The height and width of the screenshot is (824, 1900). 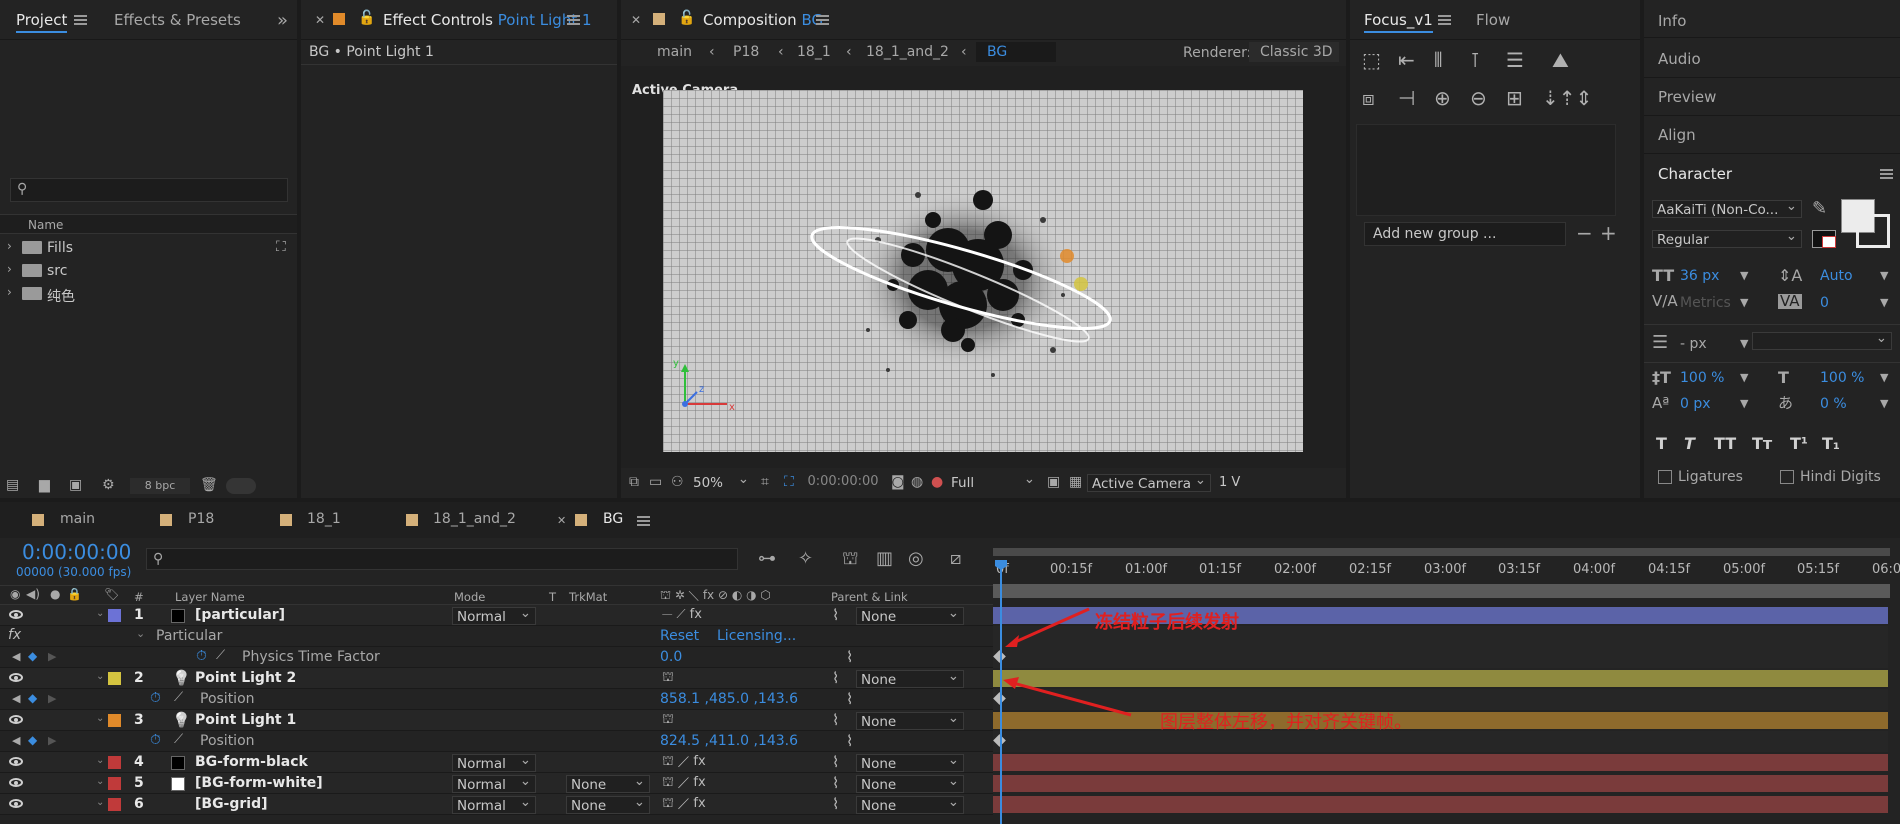 What do you see at coordinates (789, 482) in the screenshot?
I see `region-of-interest-icon: ⛶` at bounding box center [789, 482].